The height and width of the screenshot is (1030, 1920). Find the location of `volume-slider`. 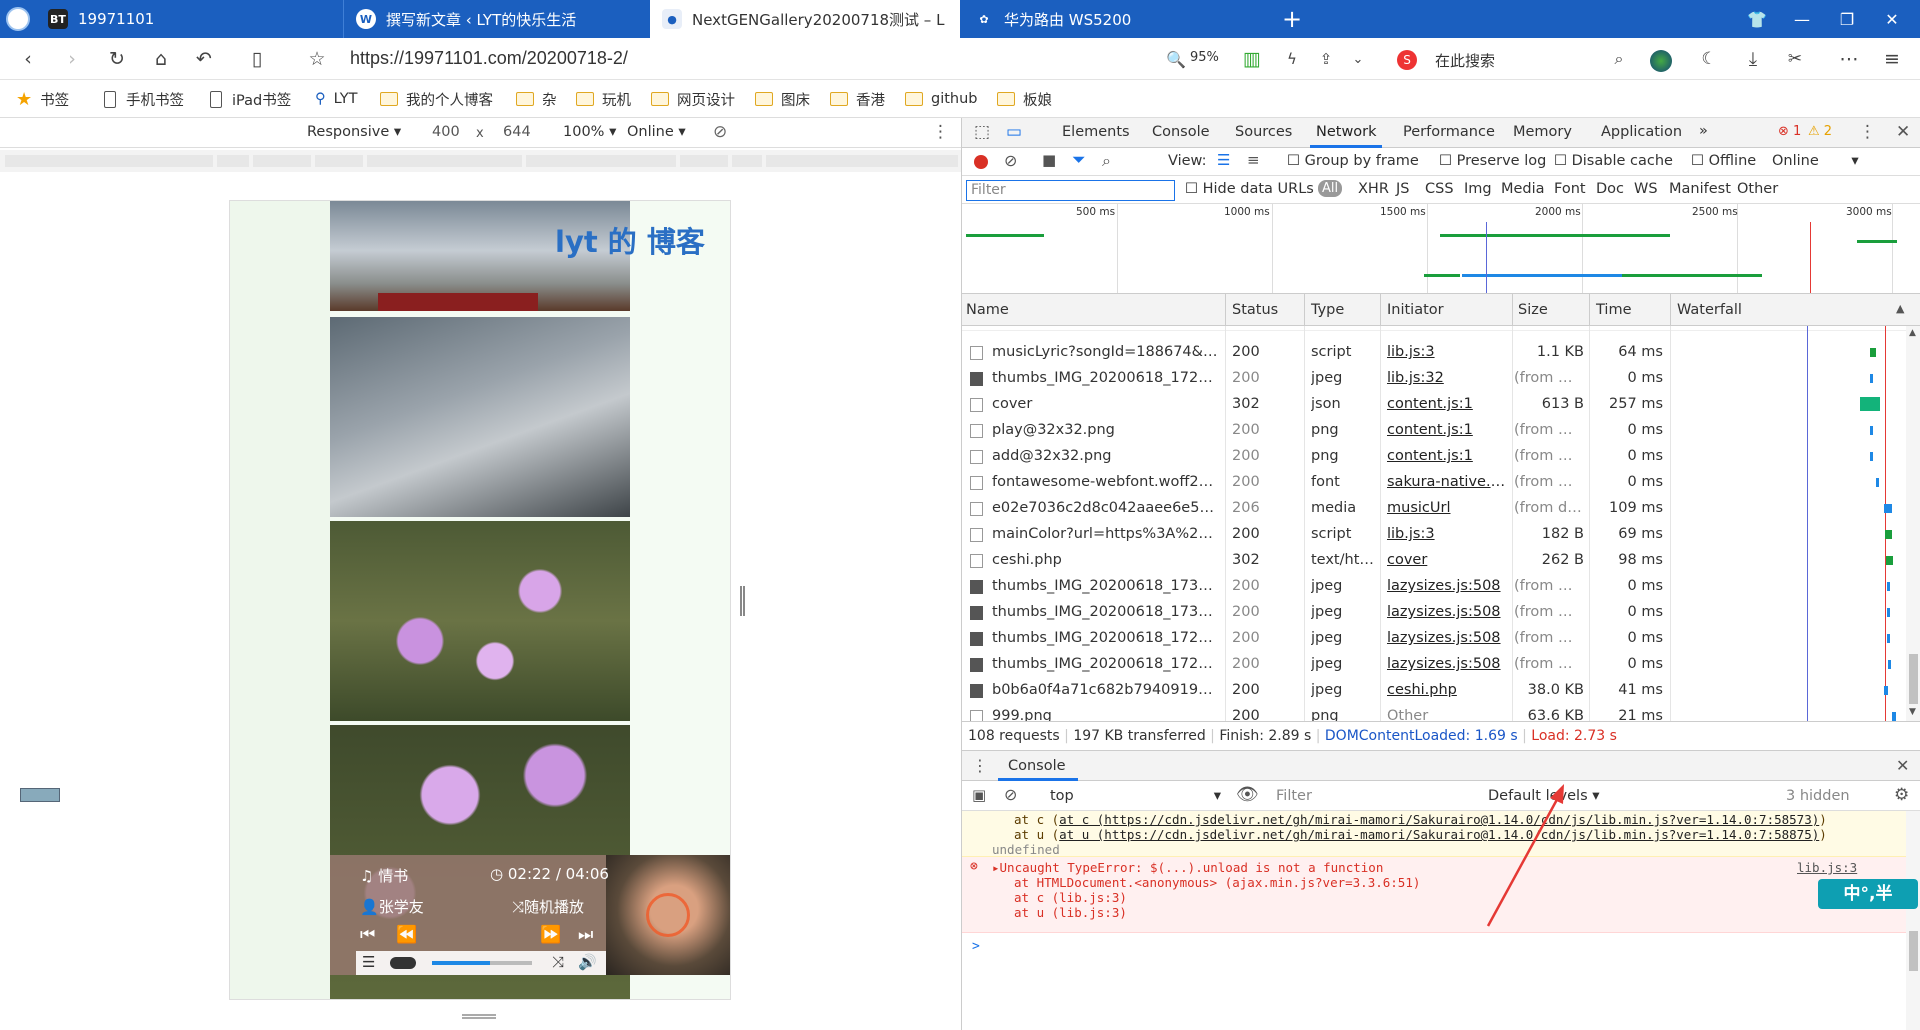

volume-slider is located at coordinates (482, 963).